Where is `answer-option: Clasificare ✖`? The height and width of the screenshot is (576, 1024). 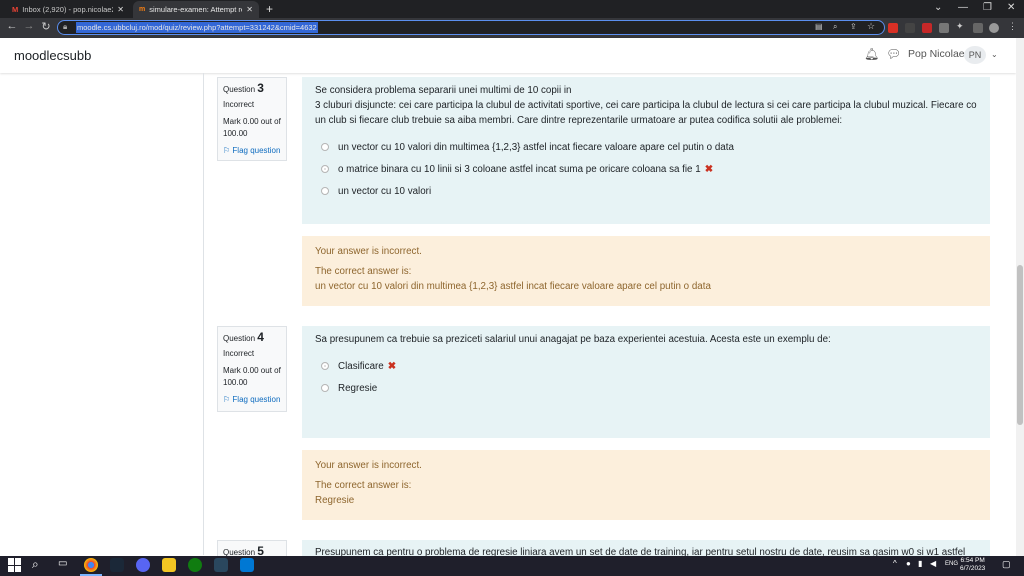 answer-option: Clasificare ✖ is located at coordinates (649, 366).